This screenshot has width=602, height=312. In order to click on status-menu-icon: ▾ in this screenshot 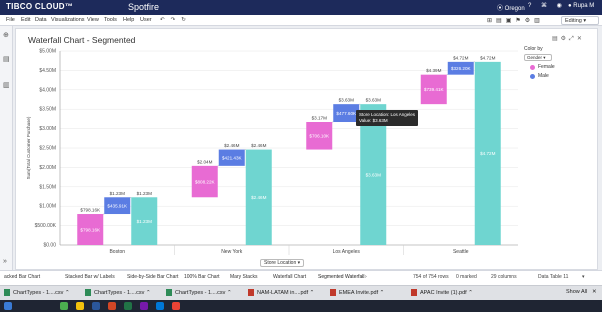, I will do `click(583, 277)`.